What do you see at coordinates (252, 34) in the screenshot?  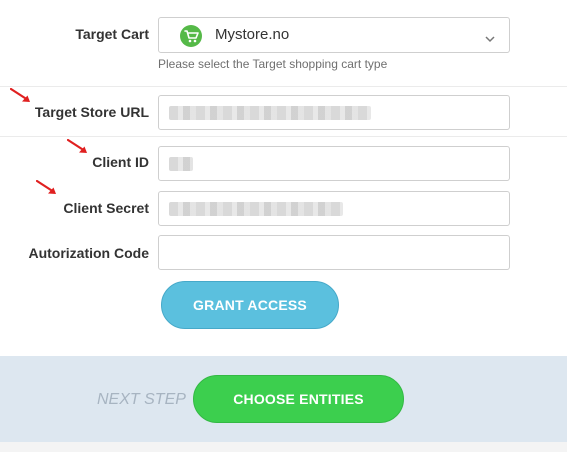 I see `target-cart-selected-value: Mystore.no` at bounding box center [252, 34].